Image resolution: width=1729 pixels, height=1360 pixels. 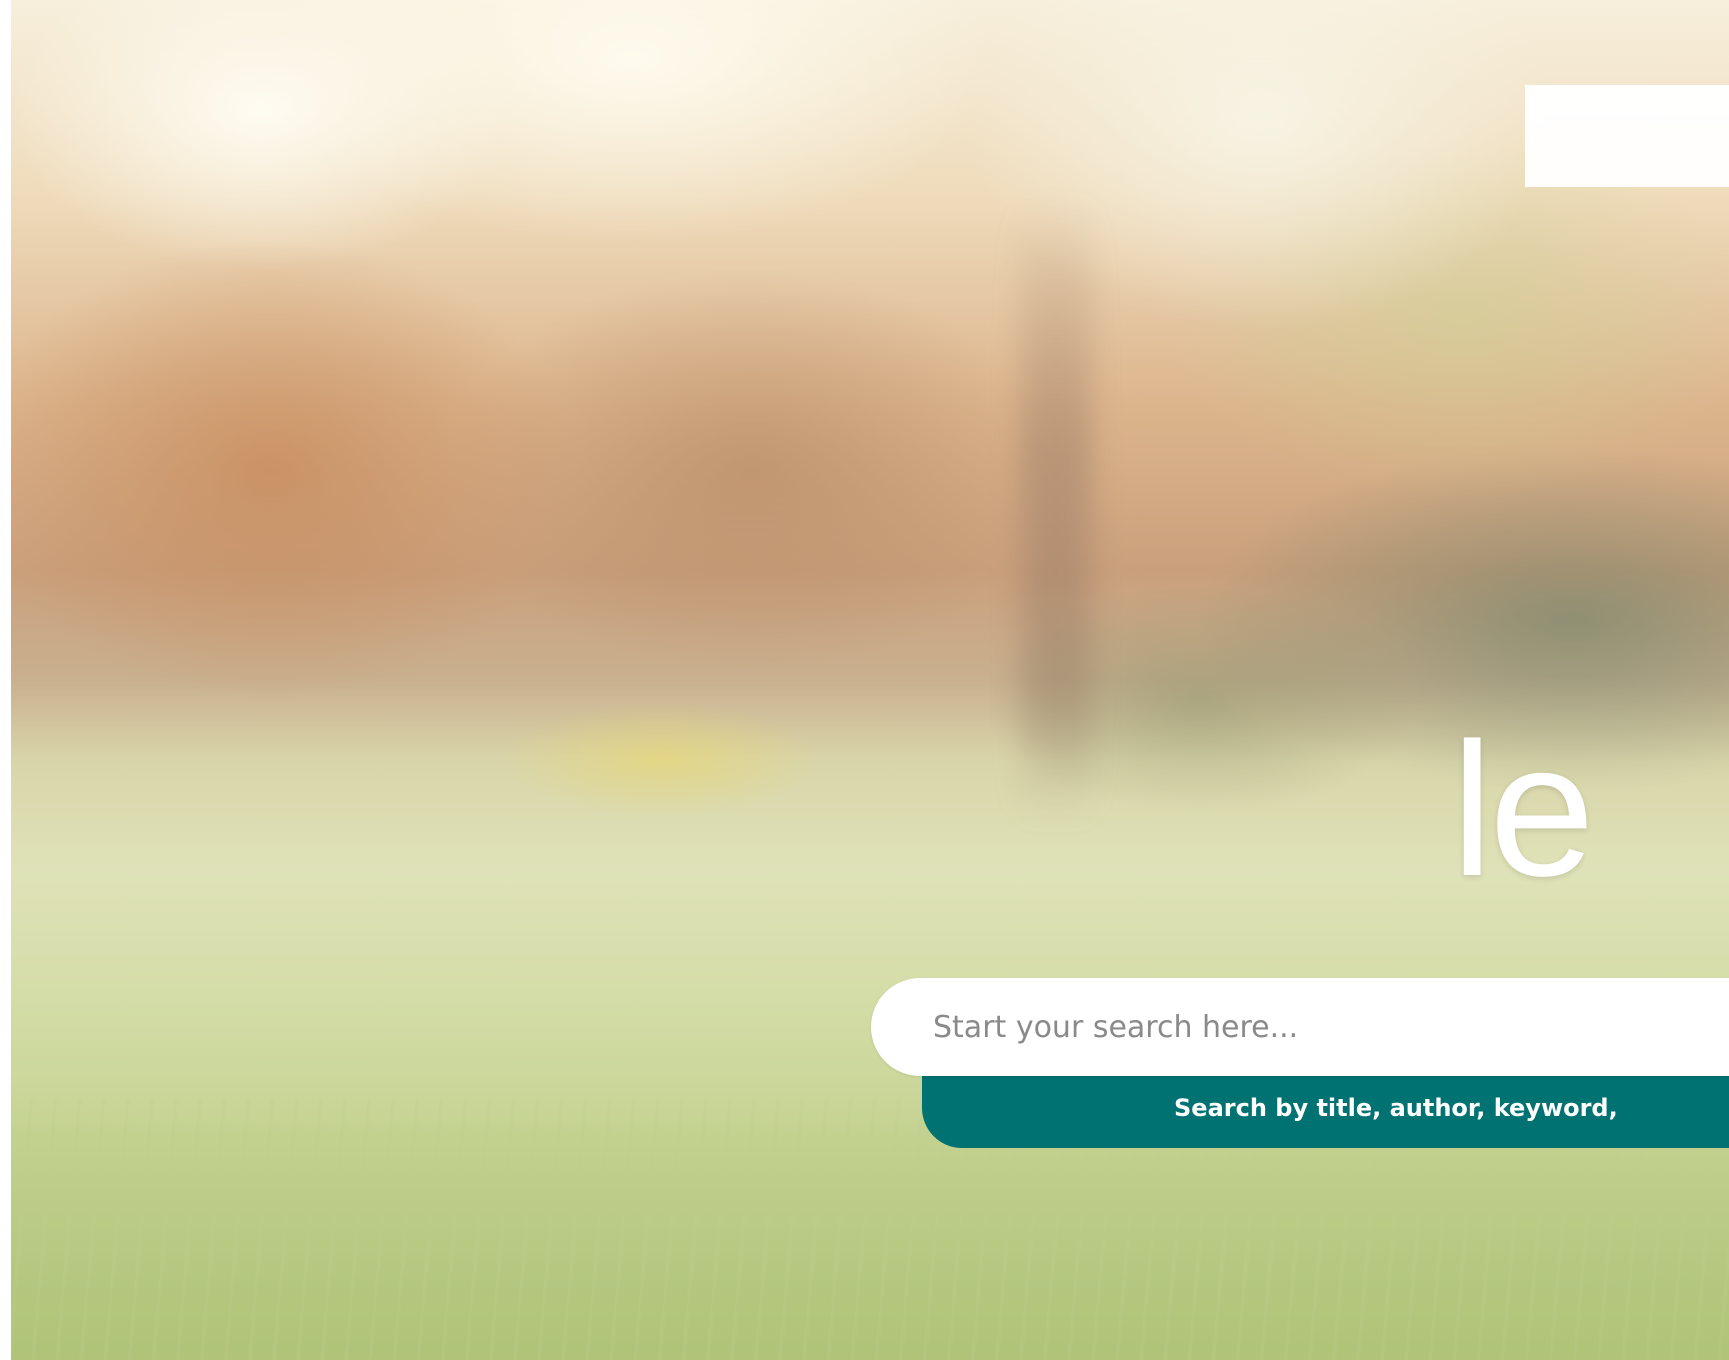 What do you see at coordinates (1523, 810) in the screenshot?
I see `hero-headline: le` at bounding box center [1523, 810].